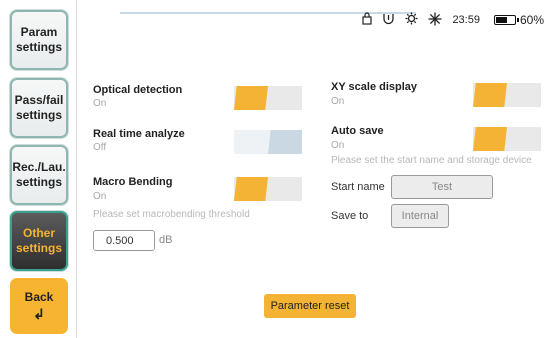 The width and height of the screenshot is (550, 338). I want to click on auto-save-label: Auto save, so click(357, 131).